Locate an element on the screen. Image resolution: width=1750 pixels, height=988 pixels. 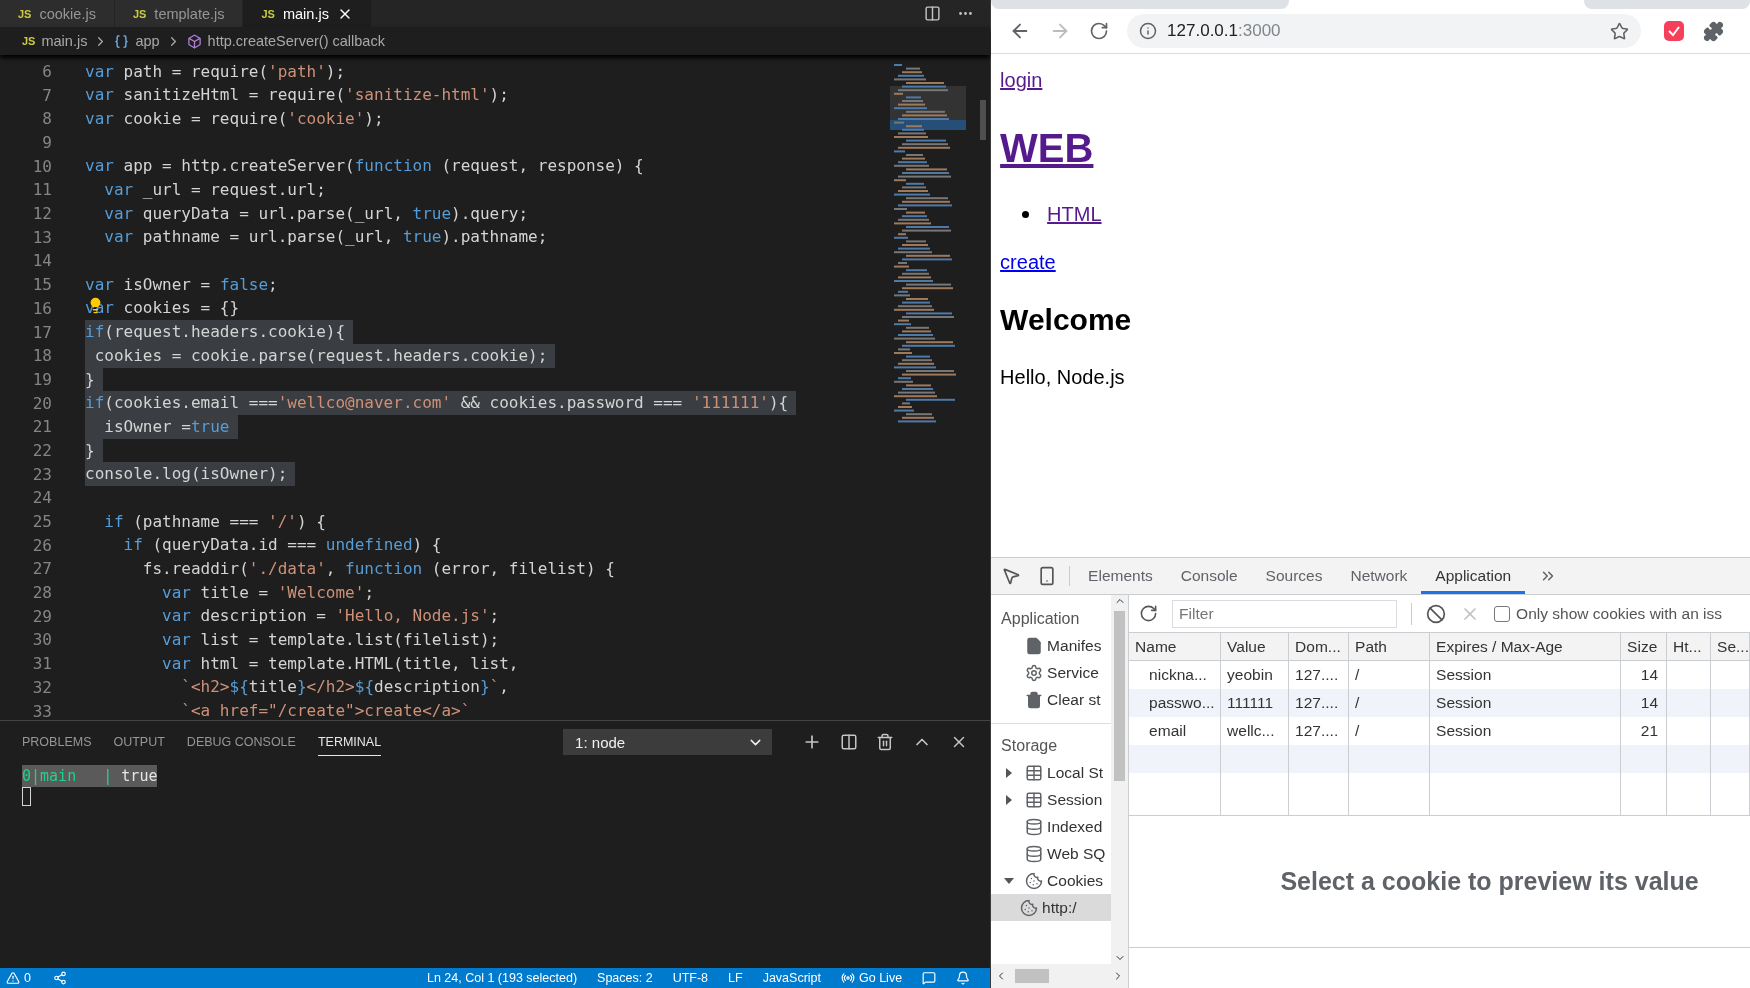
status-item: JavaScript is located at coordinates (791, 978).